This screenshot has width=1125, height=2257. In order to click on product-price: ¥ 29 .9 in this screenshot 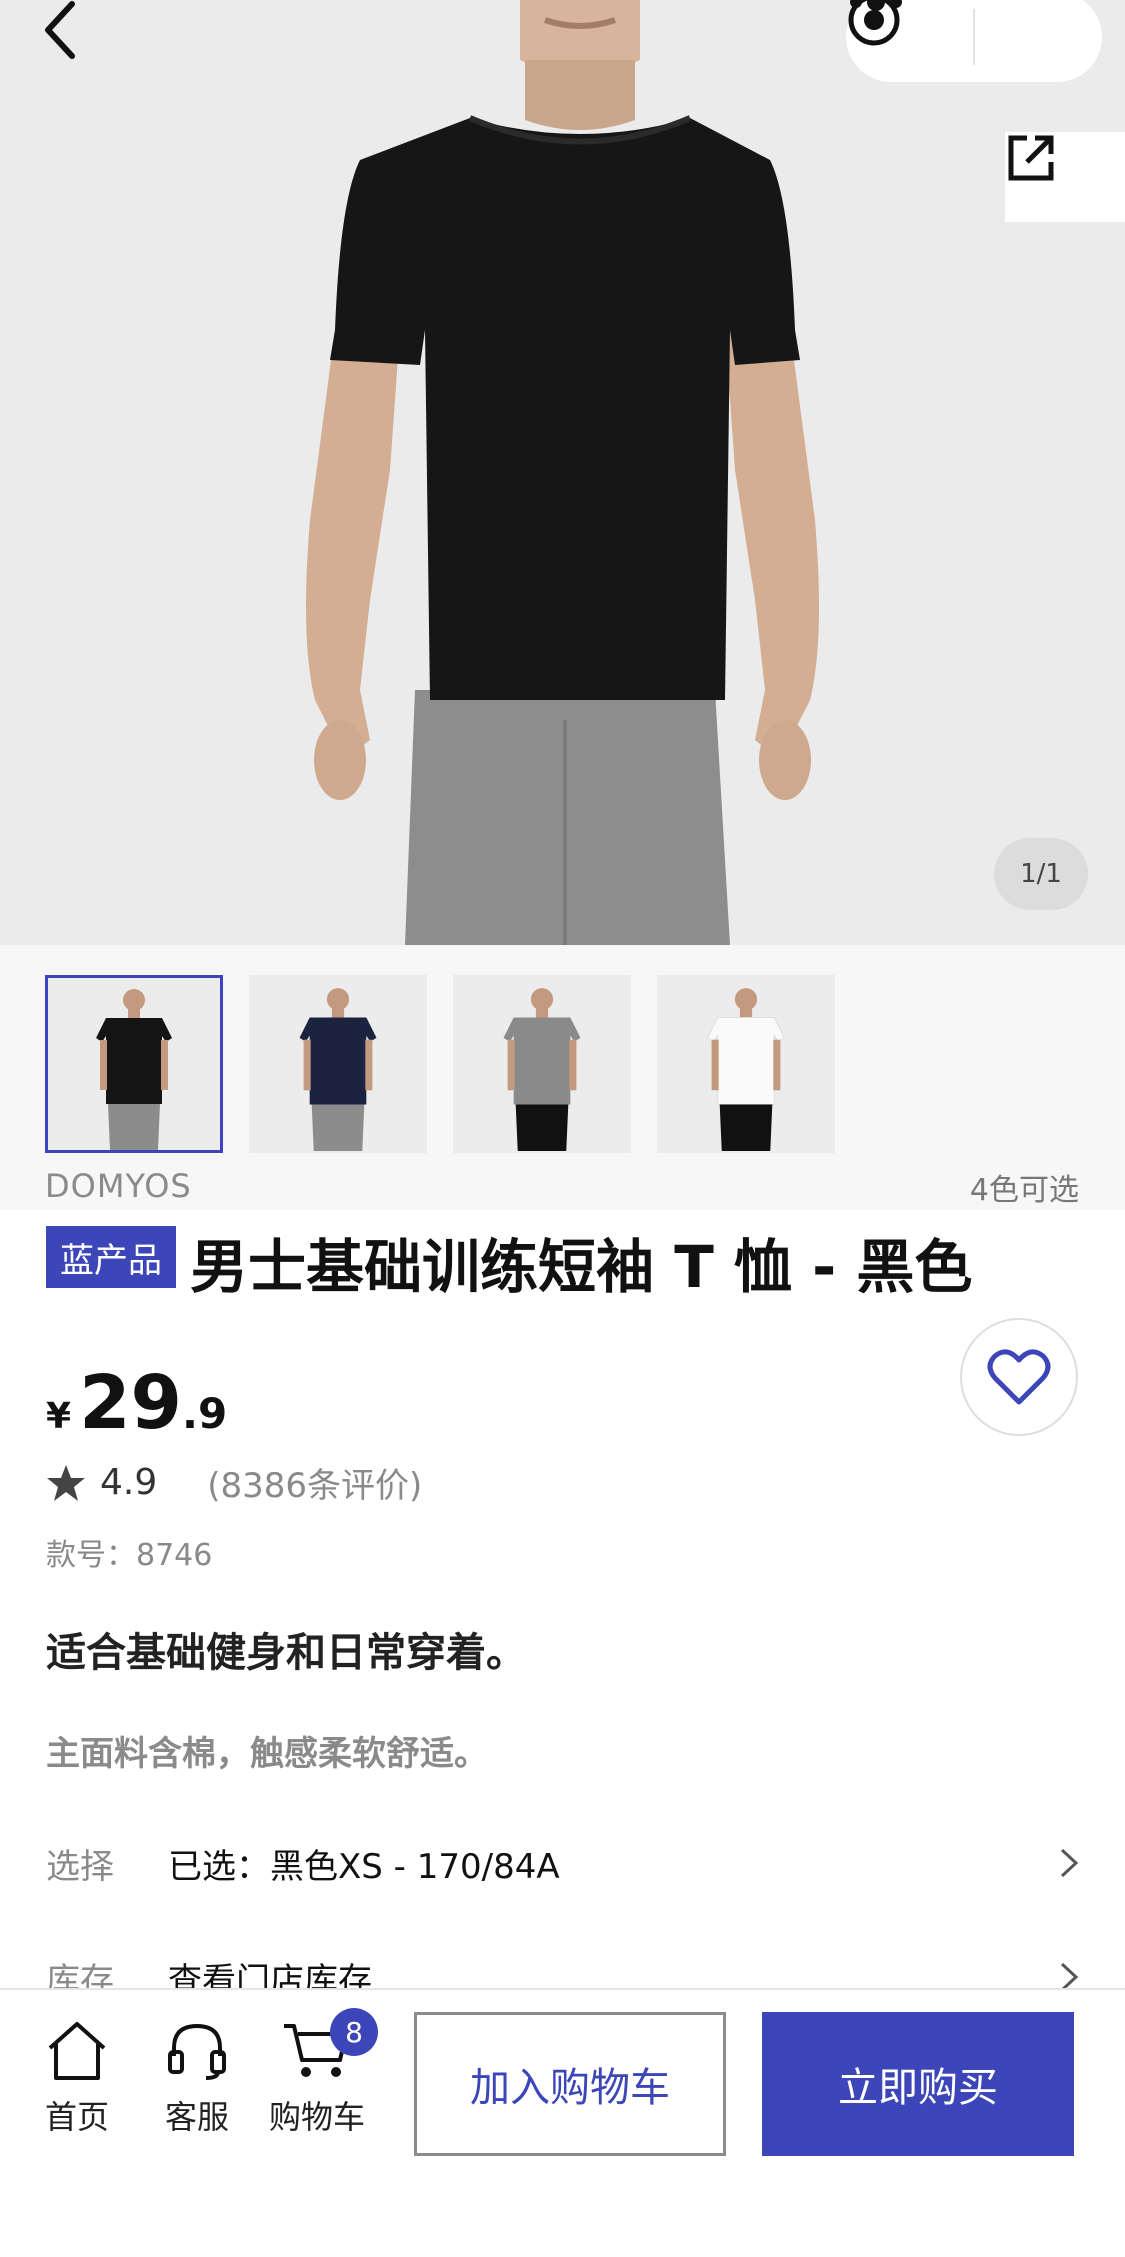, I will do `click(136, 1403)`.